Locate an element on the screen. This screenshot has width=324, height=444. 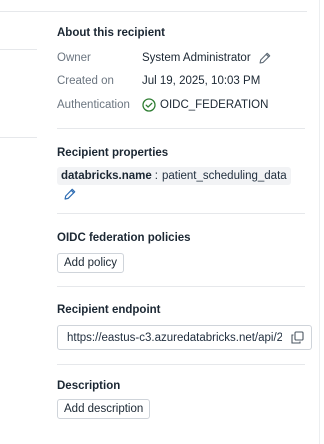
properties-section-title: Recipient properties is located at coordinates (113, 153).